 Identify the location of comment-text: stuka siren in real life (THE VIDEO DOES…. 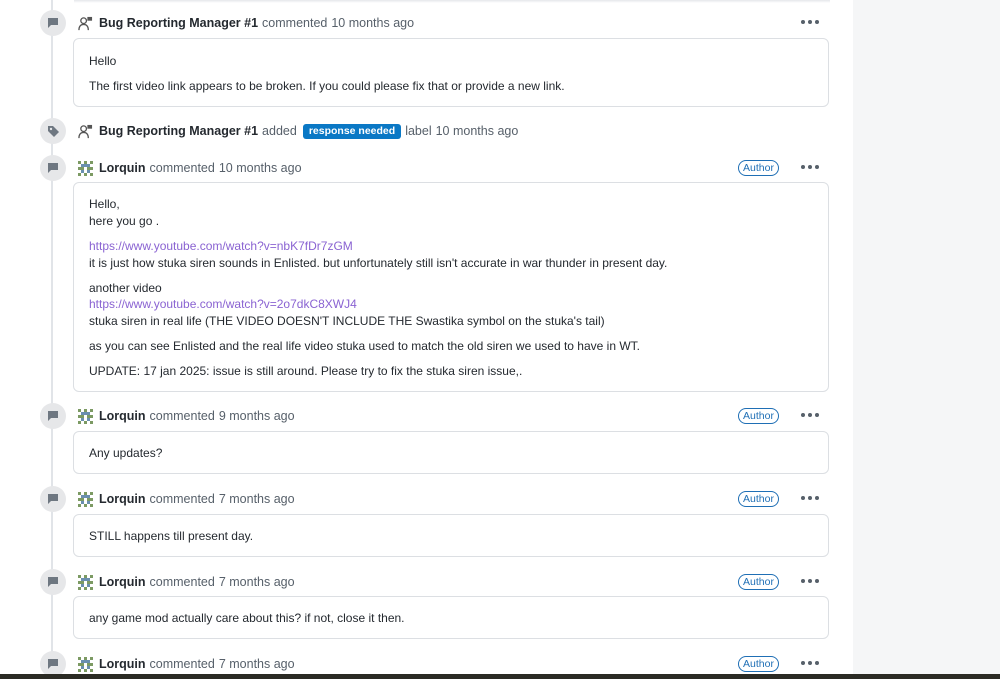
(347, 321).